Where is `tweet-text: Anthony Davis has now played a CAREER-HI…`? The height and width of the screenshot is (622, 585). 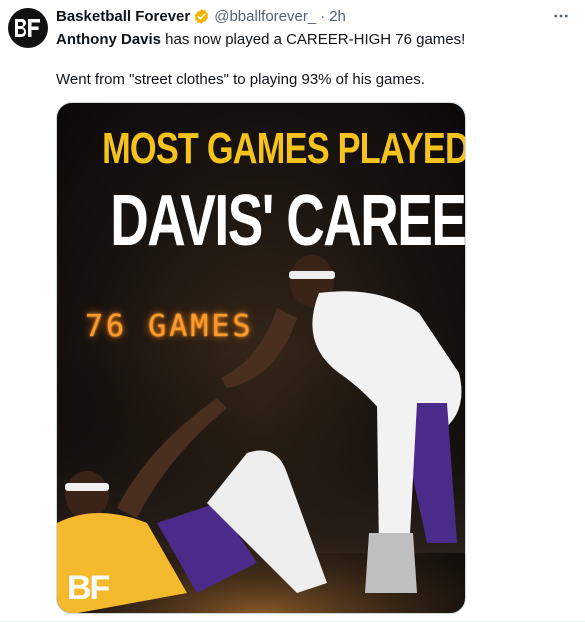 tweet-text: Anthony Davis has now played a CAREER-HI… is located at coordinates (311, 60).